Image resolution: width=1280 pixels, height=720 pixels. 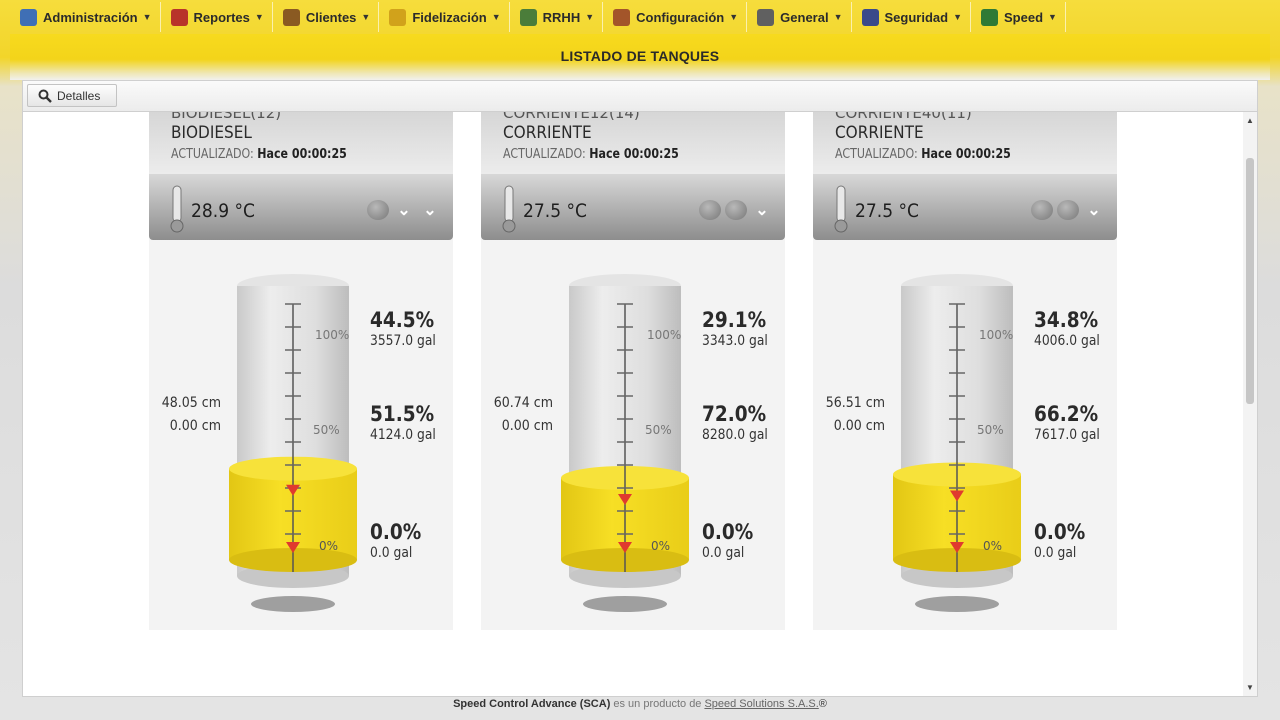 I want to click on config-icon, so click(x=622, y=17).